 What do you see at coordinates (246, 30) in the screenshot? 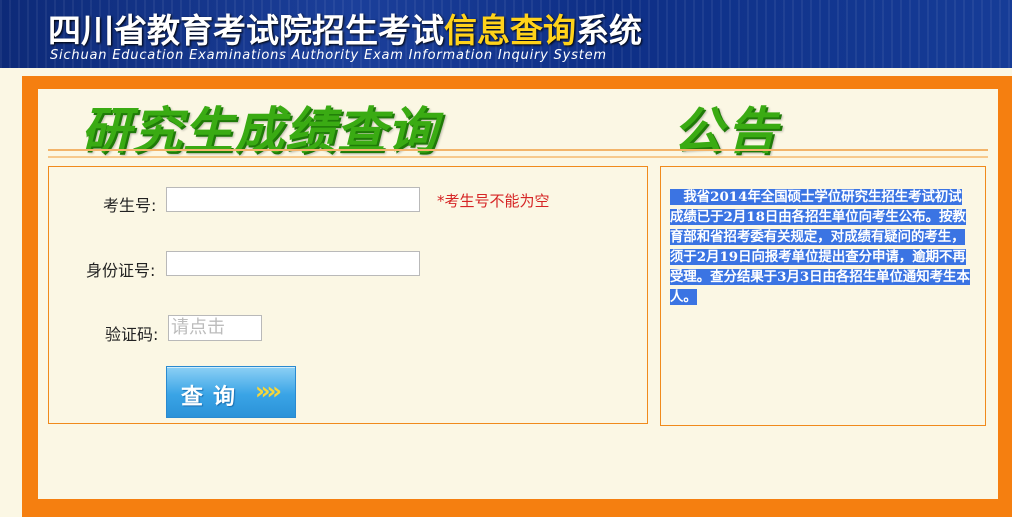
I see `site-title-main: 四川省教育考试院招生考试` at bounding box center [246, 30].